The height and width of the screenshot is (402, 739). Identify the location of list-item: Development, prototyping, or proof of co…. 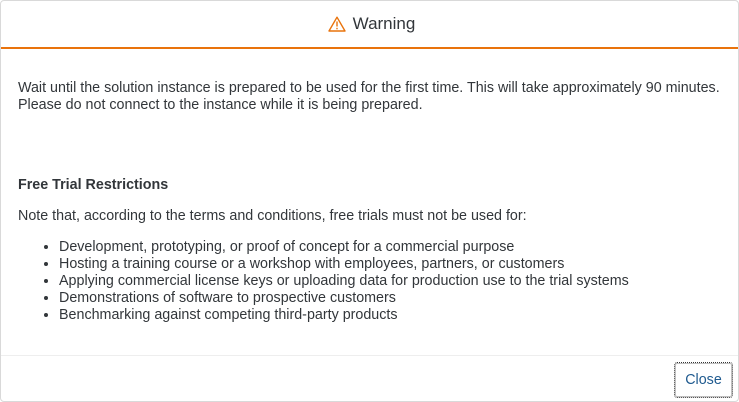
(399, 247).